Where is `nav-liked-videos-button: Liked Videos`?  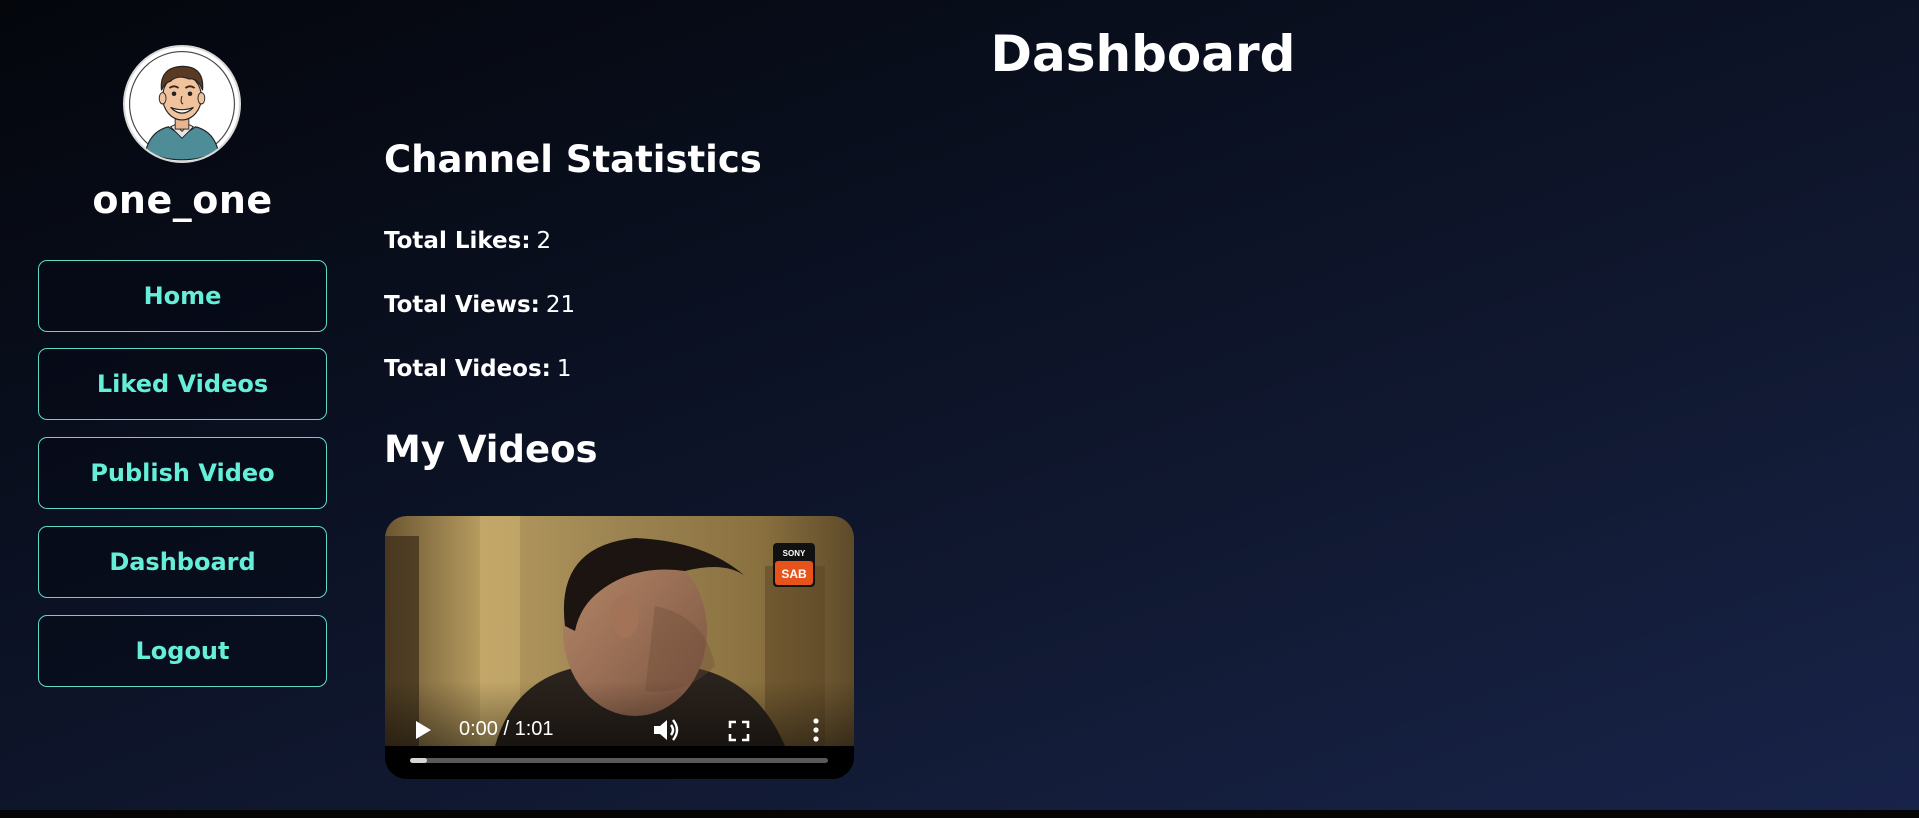
nav-liked-videos-button: Liked Videos is located at coordinates (182, 384).